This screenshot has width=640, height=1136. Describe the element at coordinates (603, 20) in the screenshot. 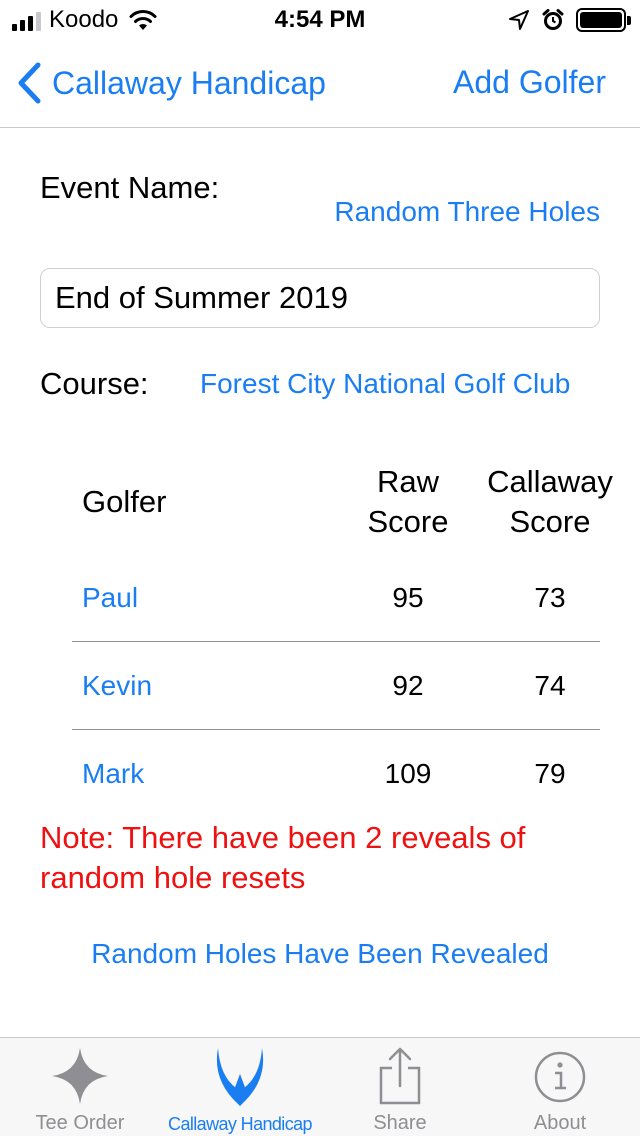

I see `battery-icon` at that location.